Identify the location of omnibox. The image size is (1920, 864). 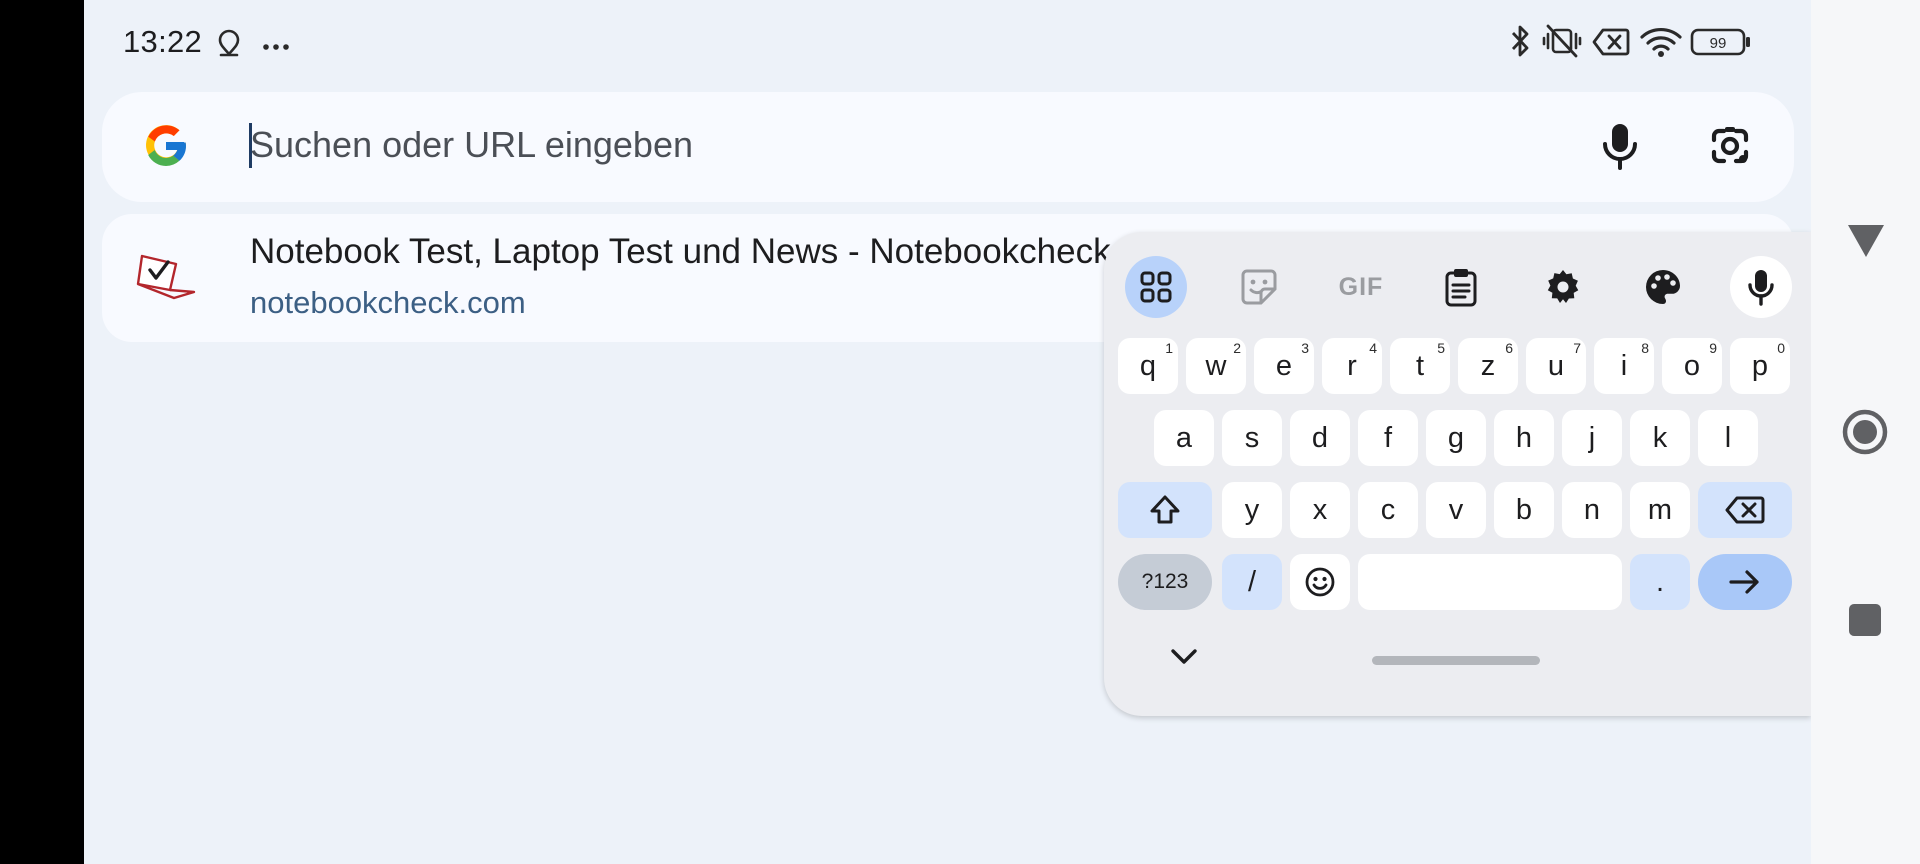
(948, 147).